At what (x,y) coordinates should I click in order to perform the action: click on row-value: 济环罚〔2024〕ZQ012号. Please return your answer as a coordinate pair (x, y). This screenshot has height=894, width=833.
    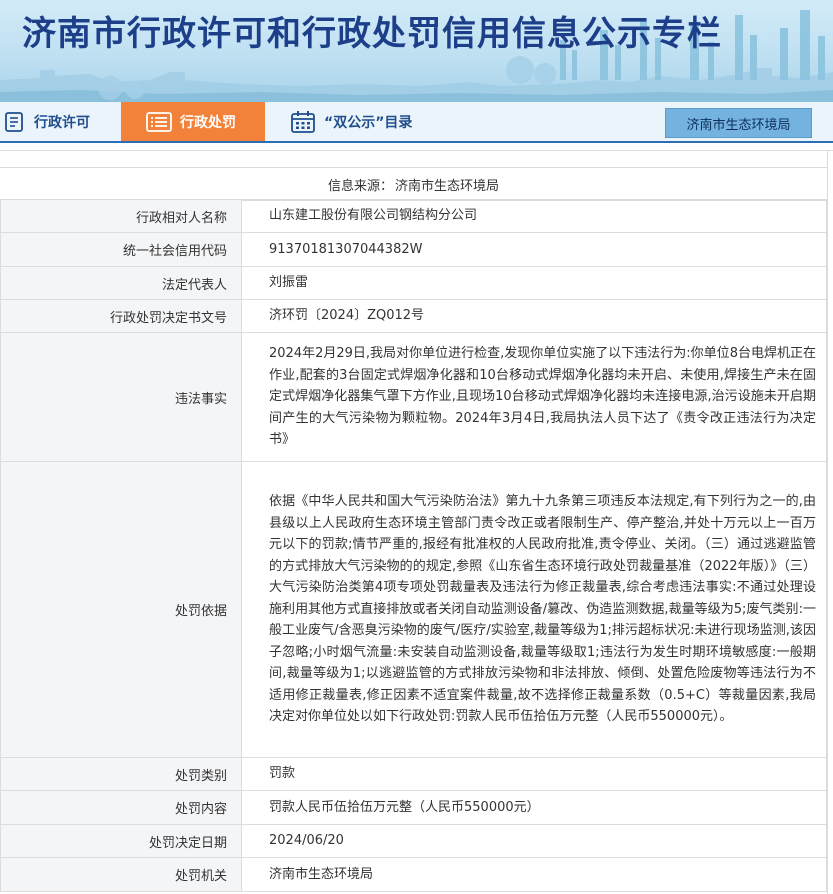
    Looking at the image, I should click on (534, 316).